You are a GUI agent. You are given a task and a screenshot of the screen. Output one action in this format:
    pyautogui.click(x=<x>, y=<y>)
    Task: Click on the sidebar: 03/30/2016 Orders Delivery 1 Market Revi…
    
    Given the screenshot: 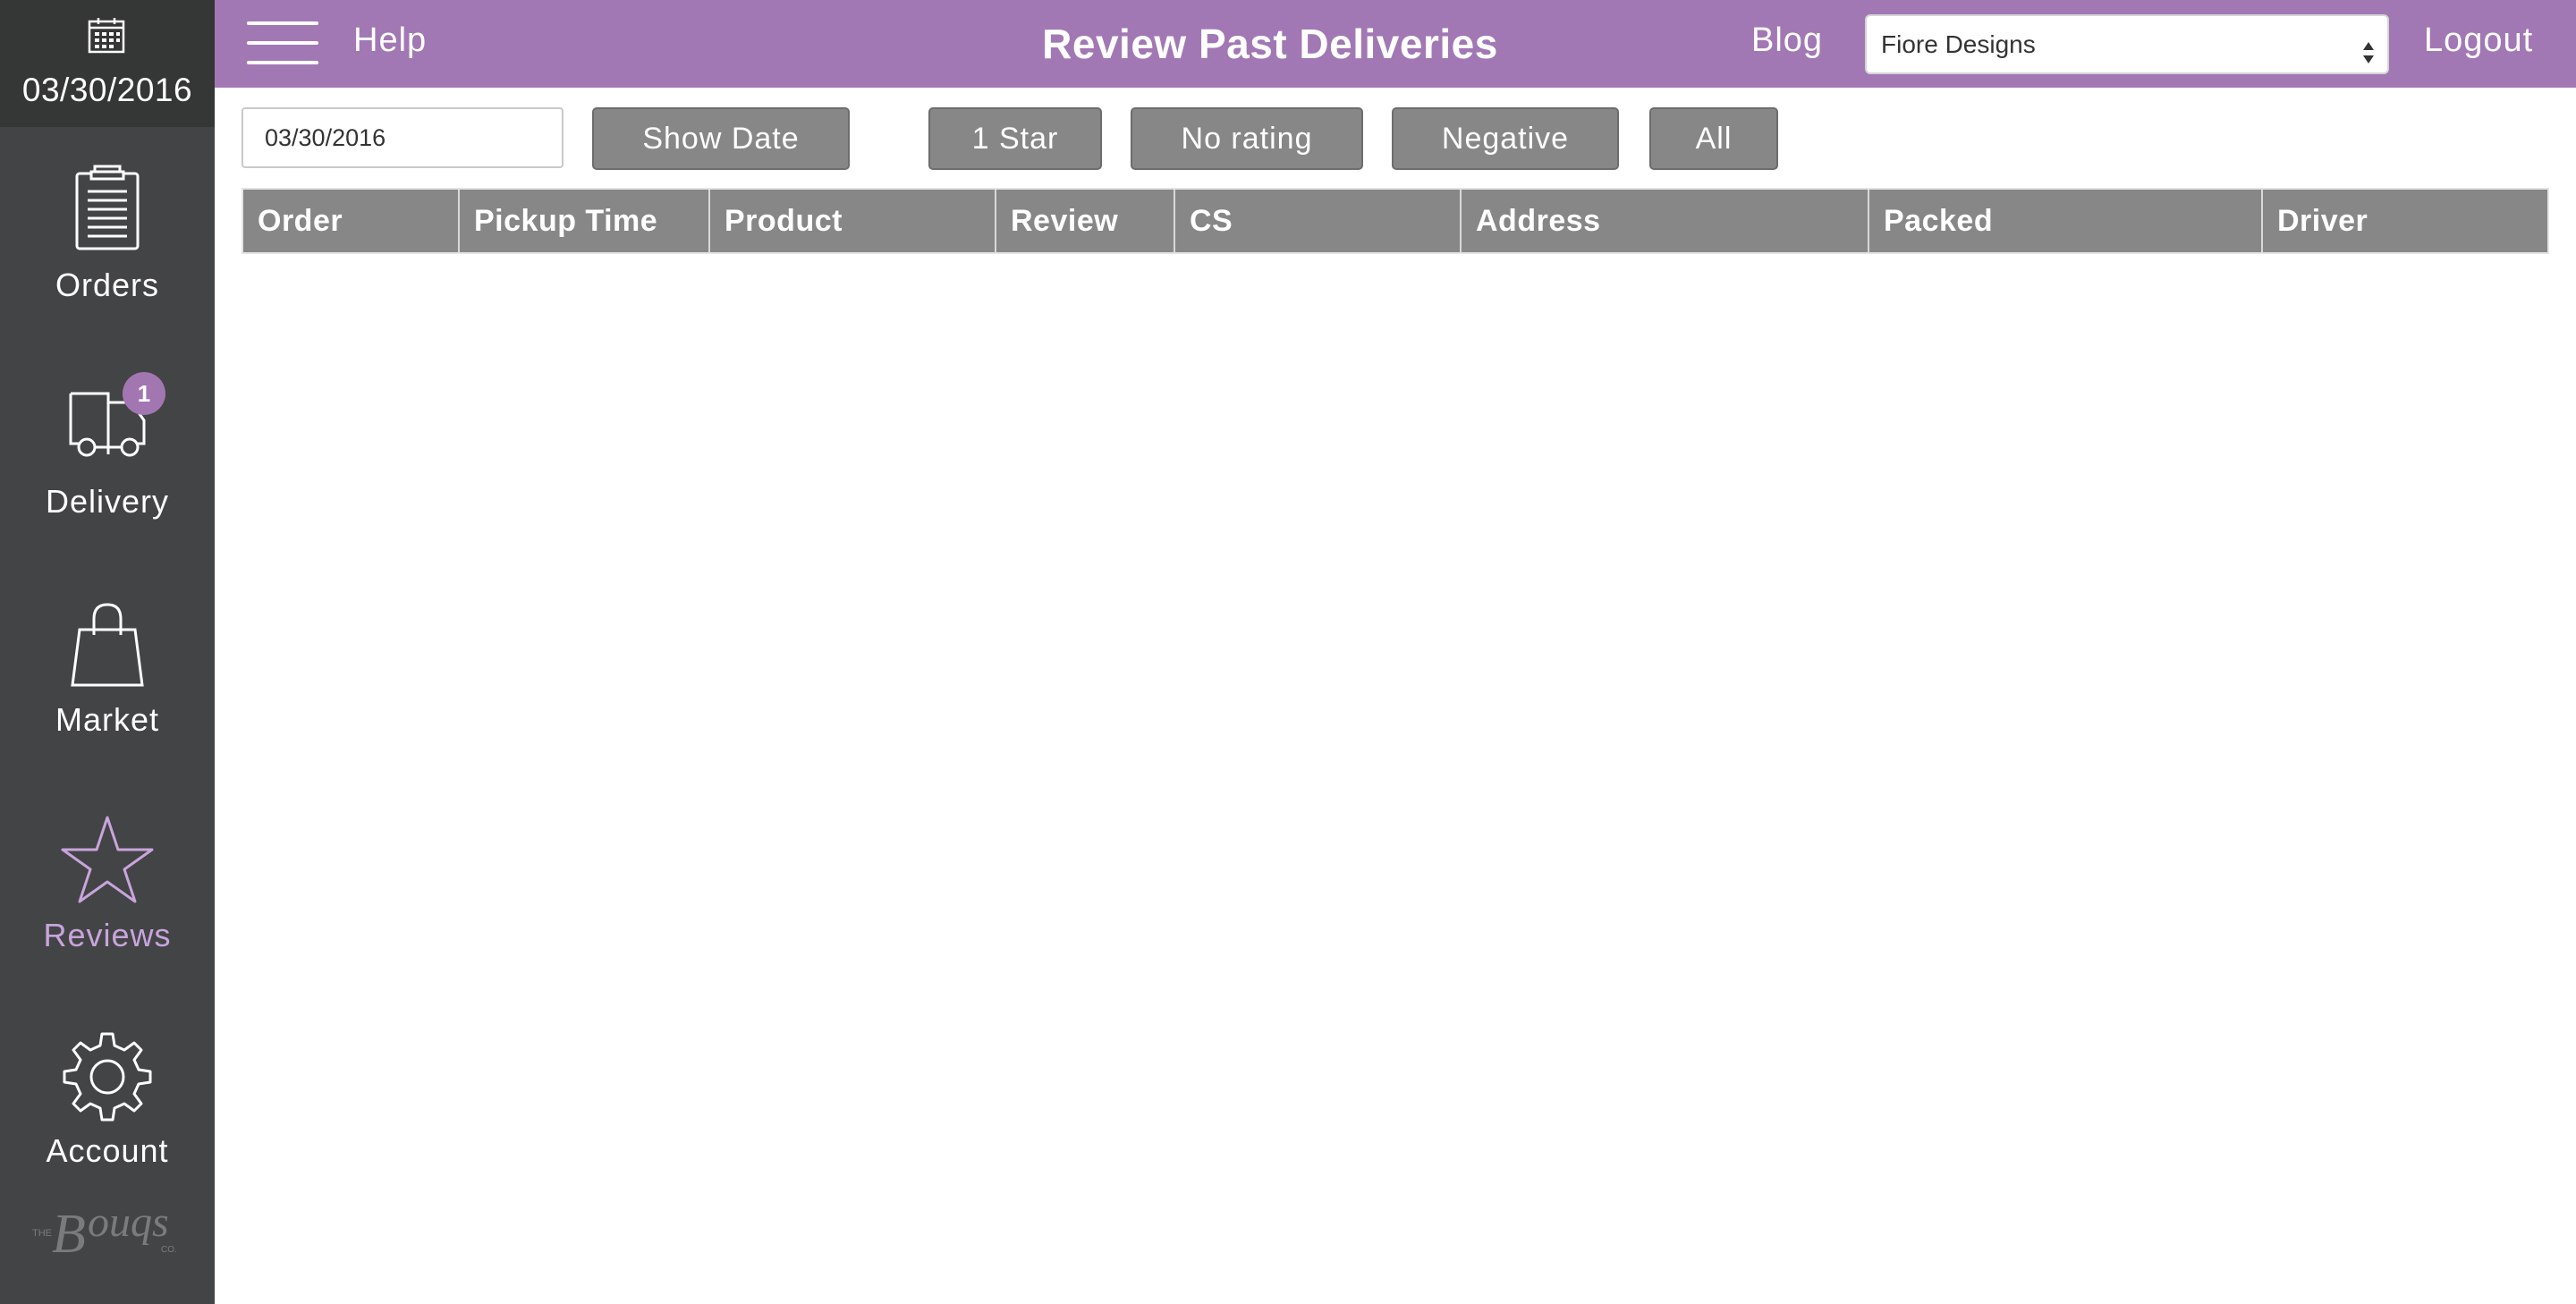 What is the action you would take?
    pyautogui.click(x=107, y=652)
    